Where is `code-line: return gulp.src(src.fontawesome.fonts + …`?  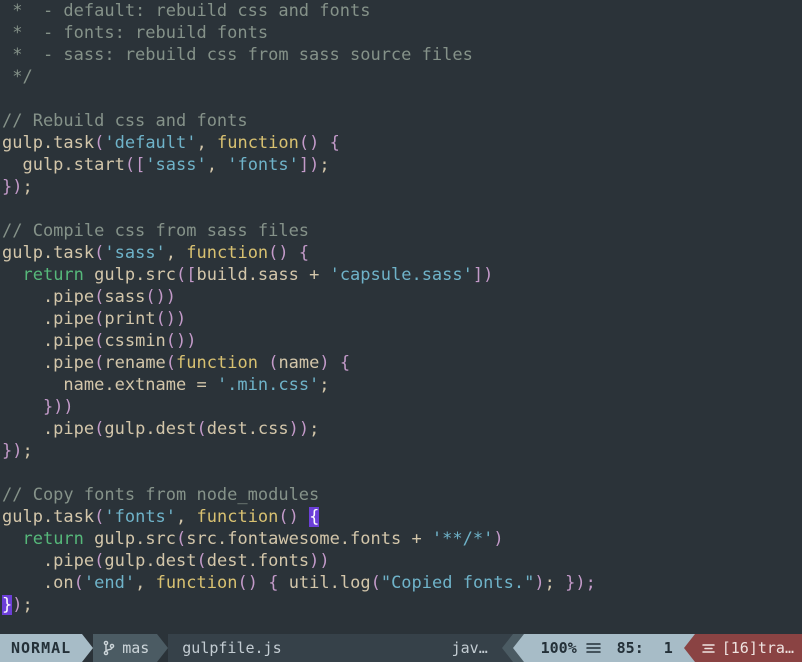
code-line: return gulp.src(src.fontawesome.fonts + … is located at coordinates (263, 539).